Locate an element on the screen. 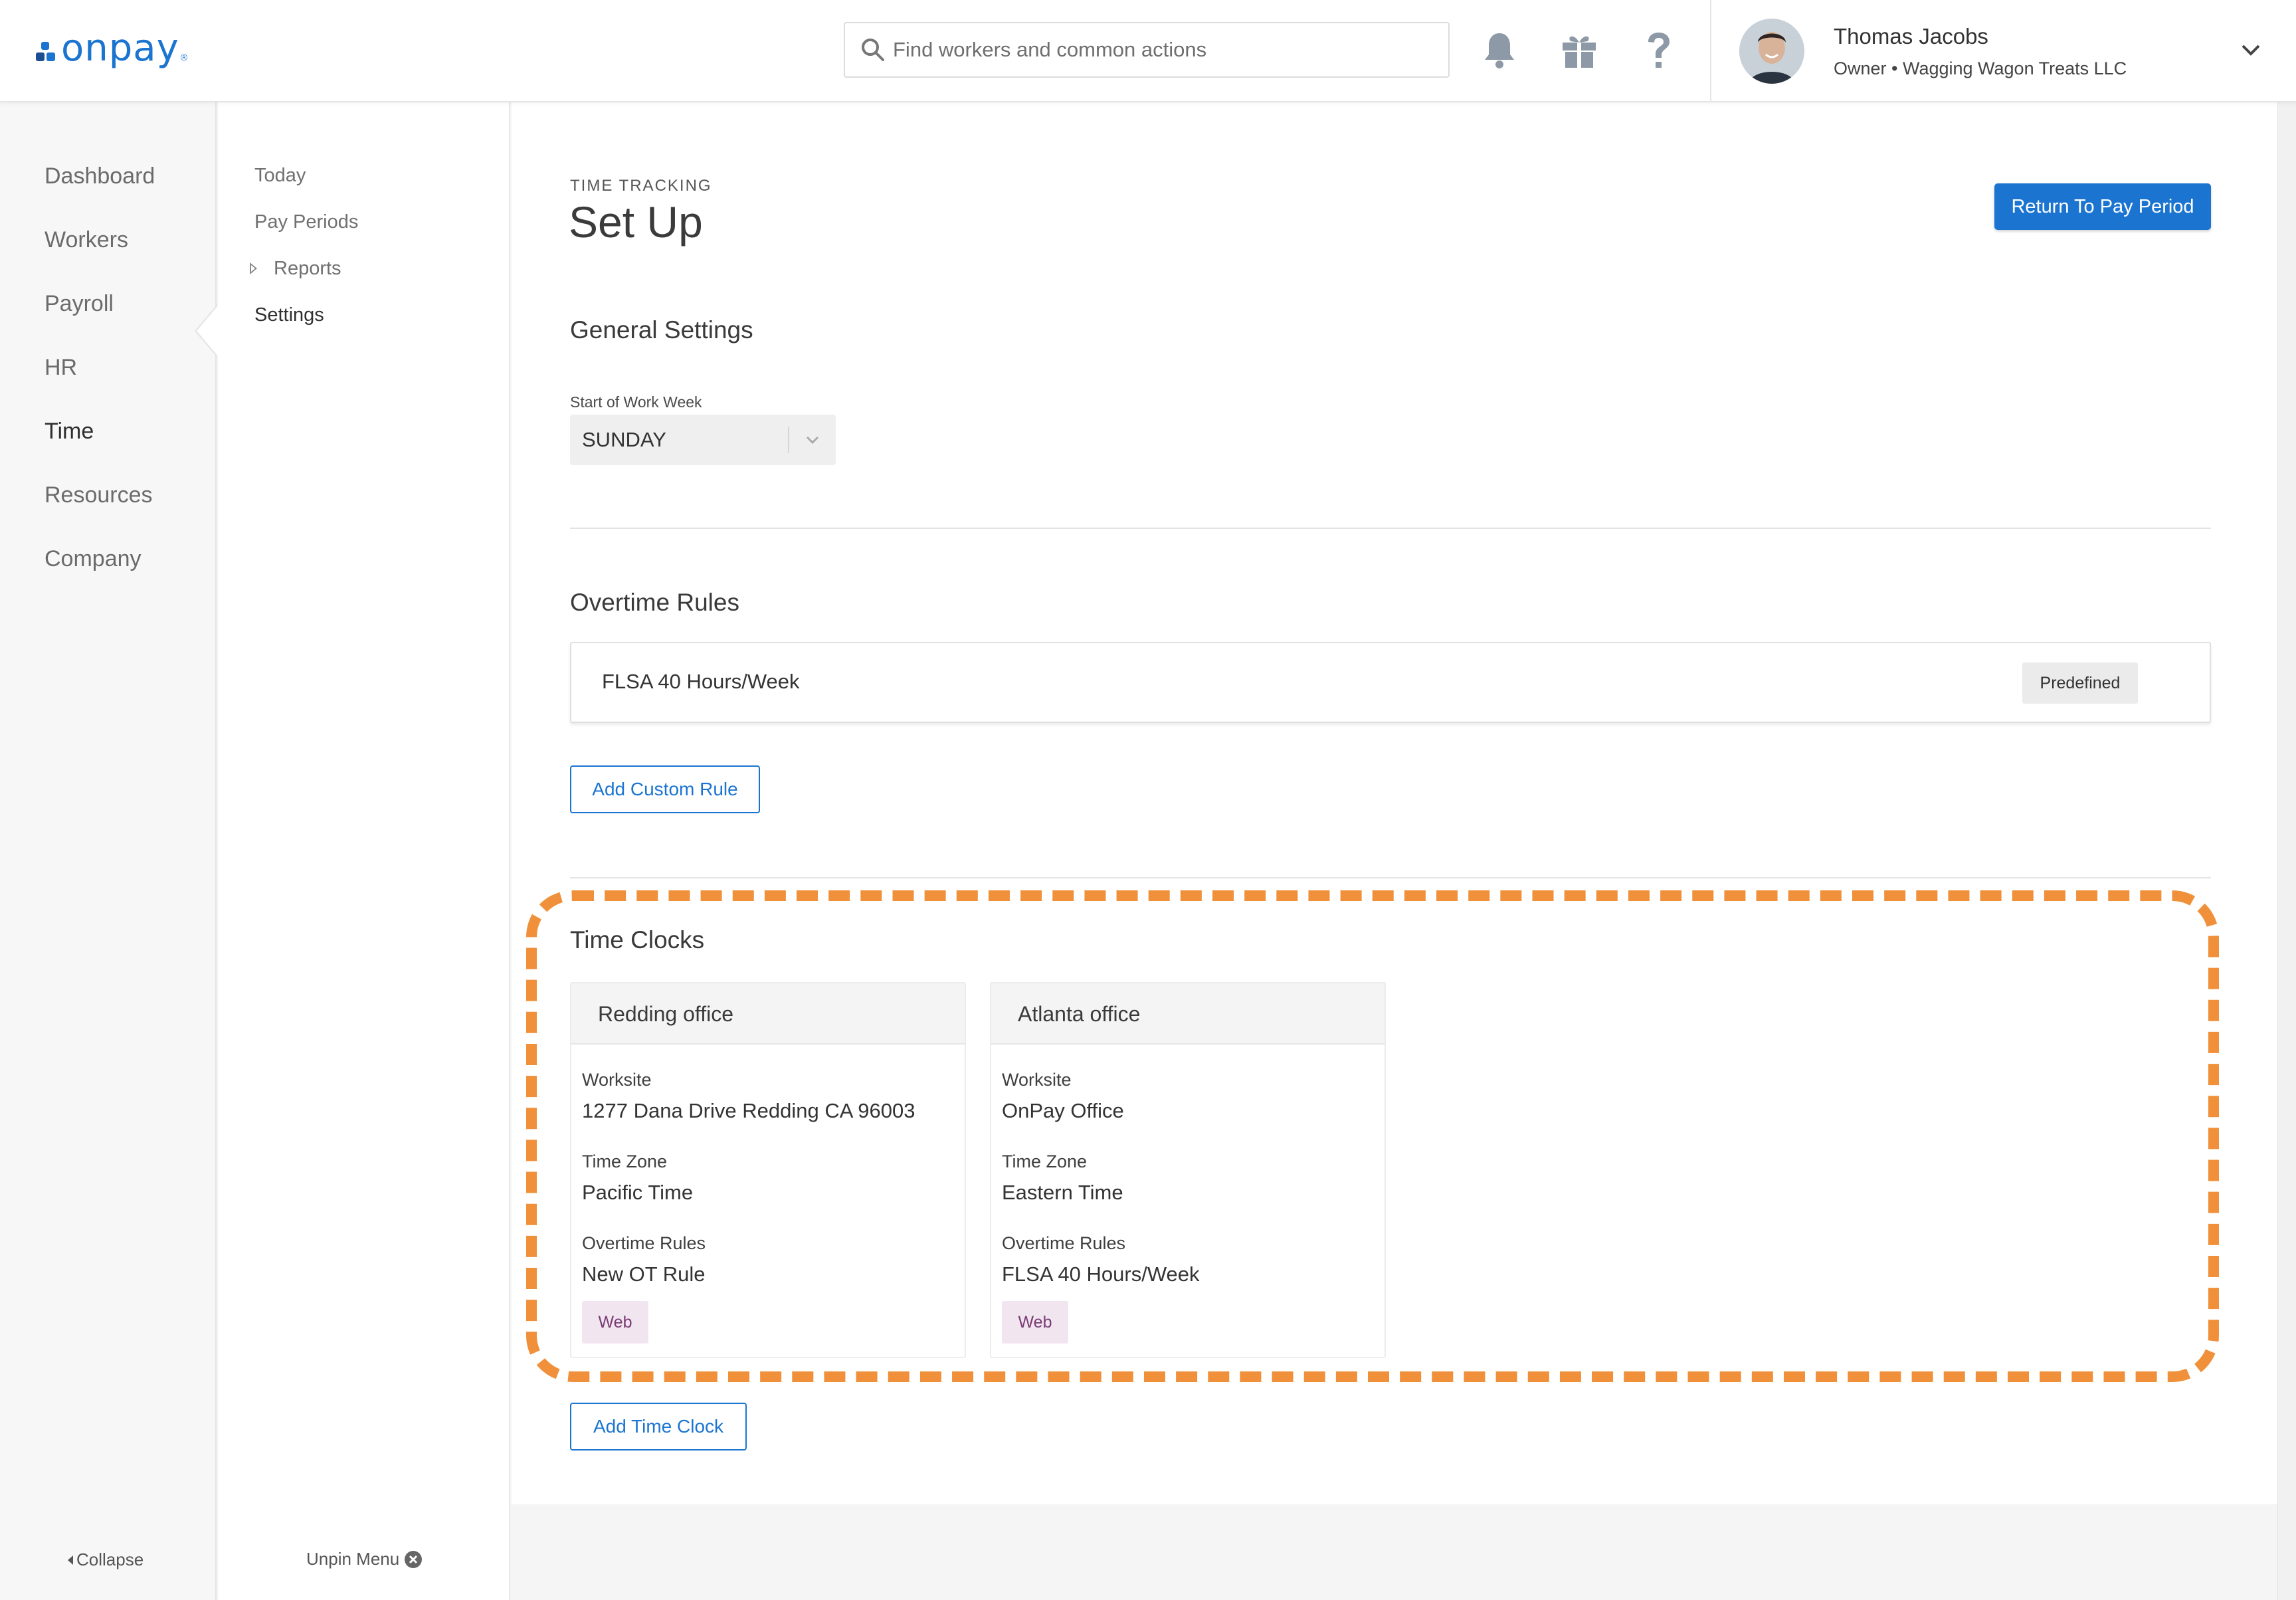 Image resolution: width=2296 pixels, height=1600 pixels. subnav-item-settings: Settings is located at coordinates (289, 315).